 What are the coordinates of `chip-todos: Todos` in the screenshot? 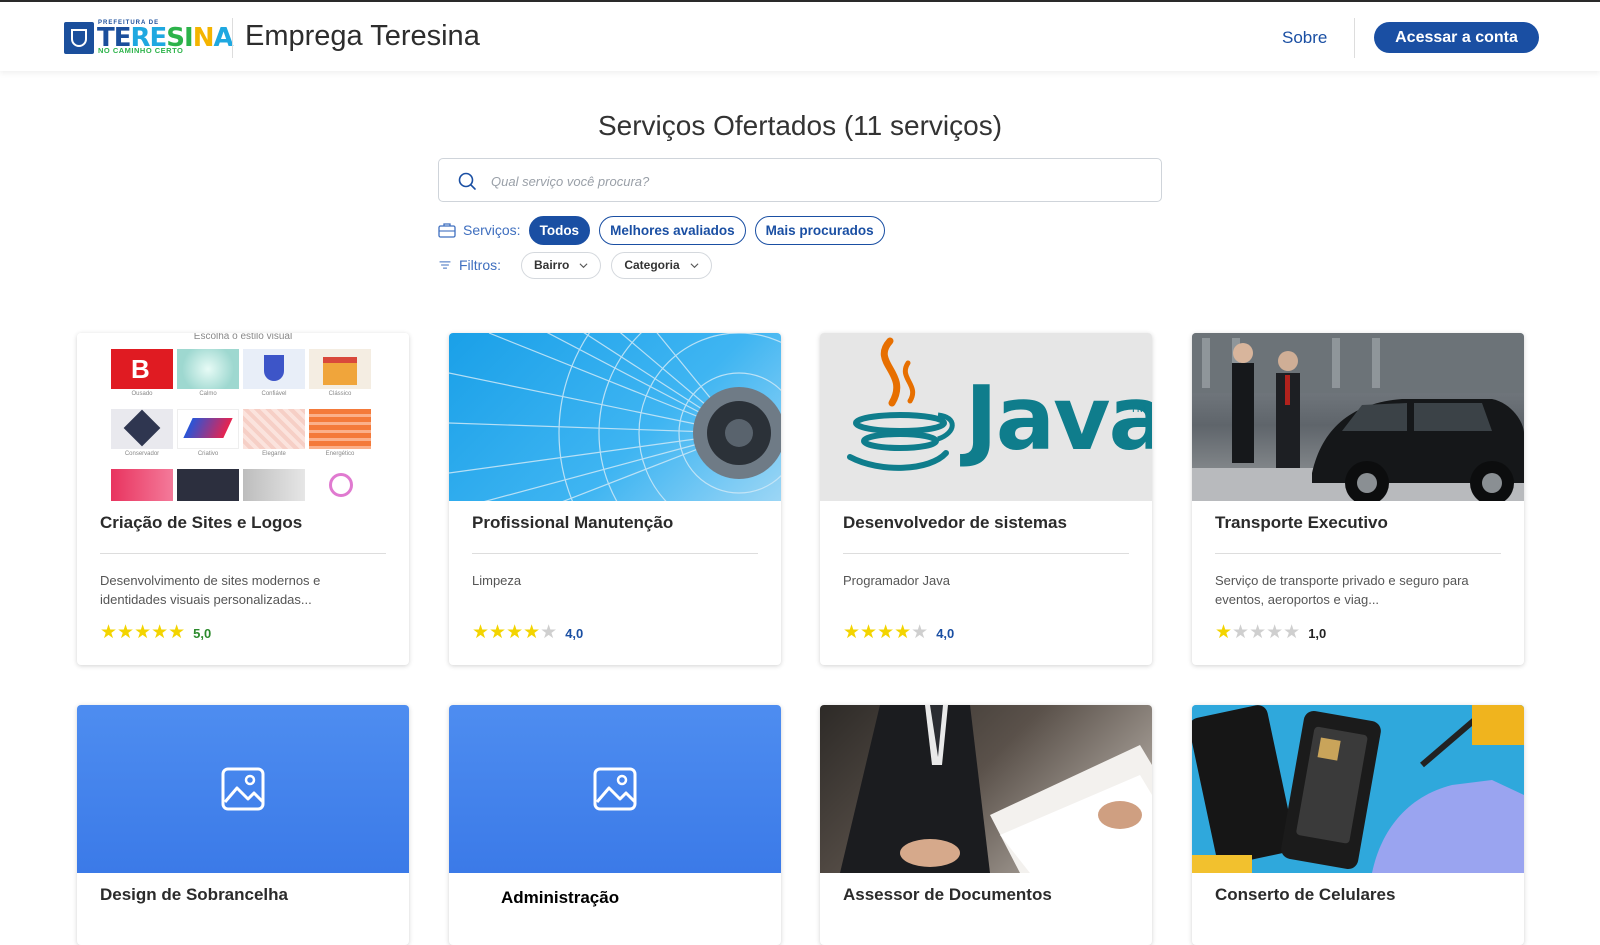 It's located at (559, 230).